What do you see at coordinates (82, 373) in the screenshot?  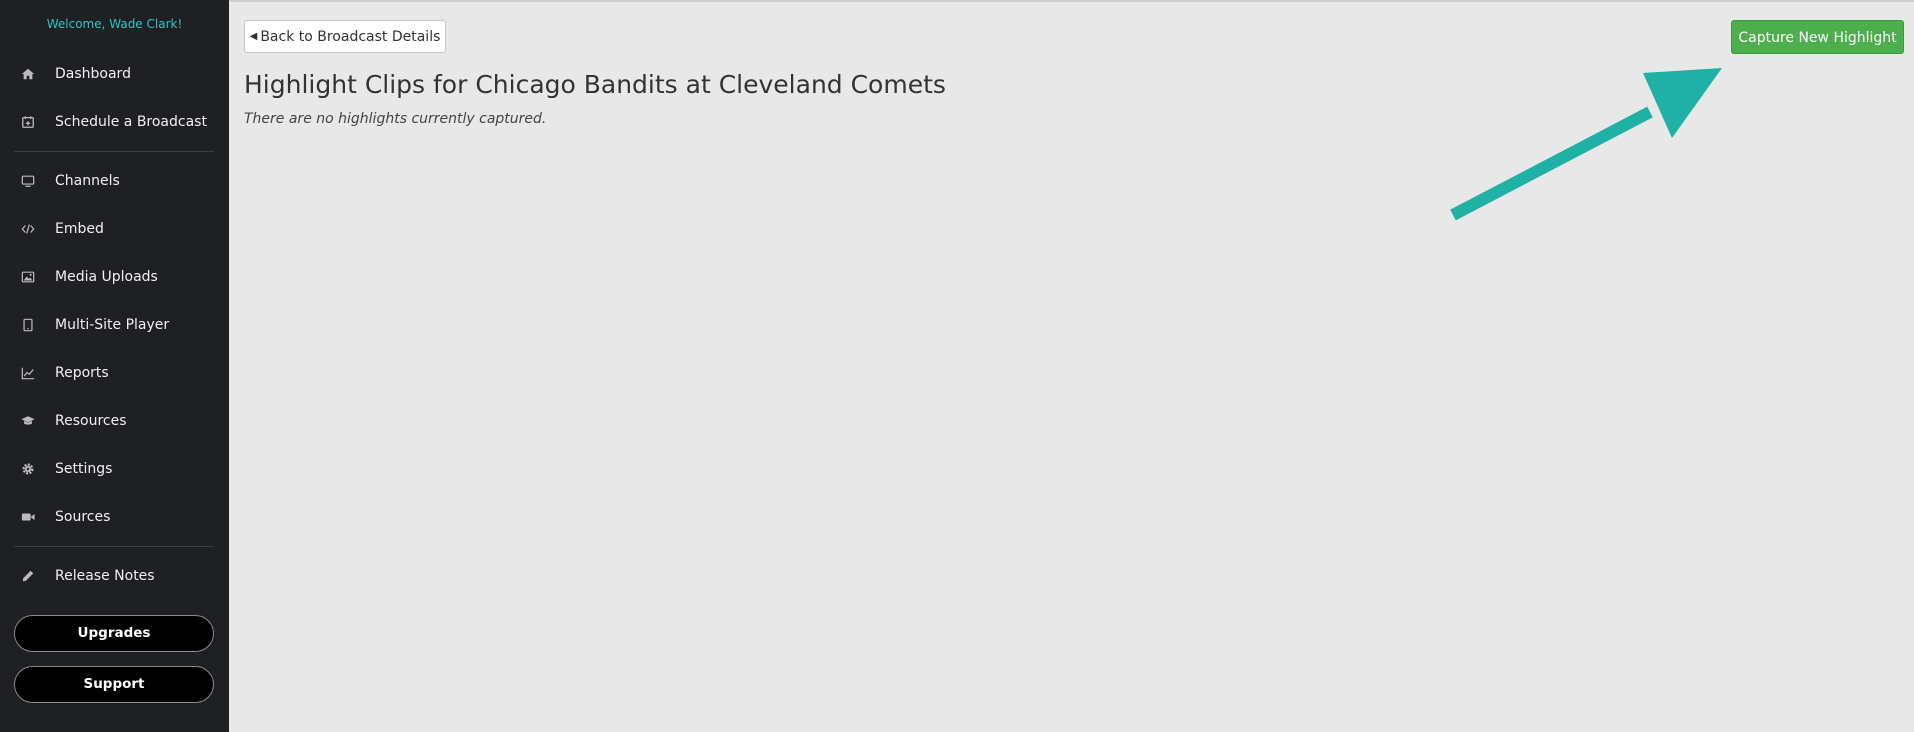 I see `sidebar-item-label: Reports` at bounding box center [82, 373].